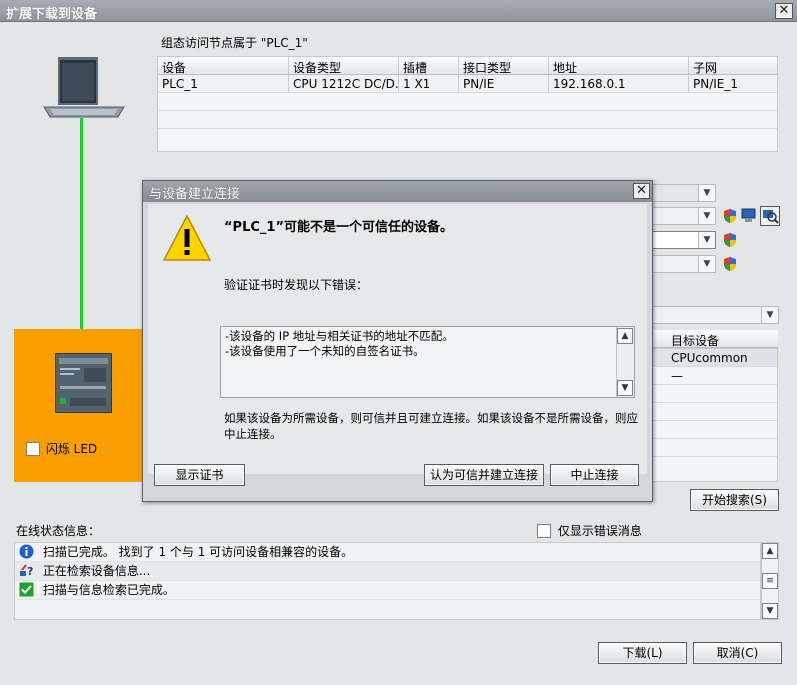 This screenshot has height=685, width=797. Describe the element at coordinates (195, 194) in the screenshot. I see `dialog-title: 与设备建立连接` at that location.